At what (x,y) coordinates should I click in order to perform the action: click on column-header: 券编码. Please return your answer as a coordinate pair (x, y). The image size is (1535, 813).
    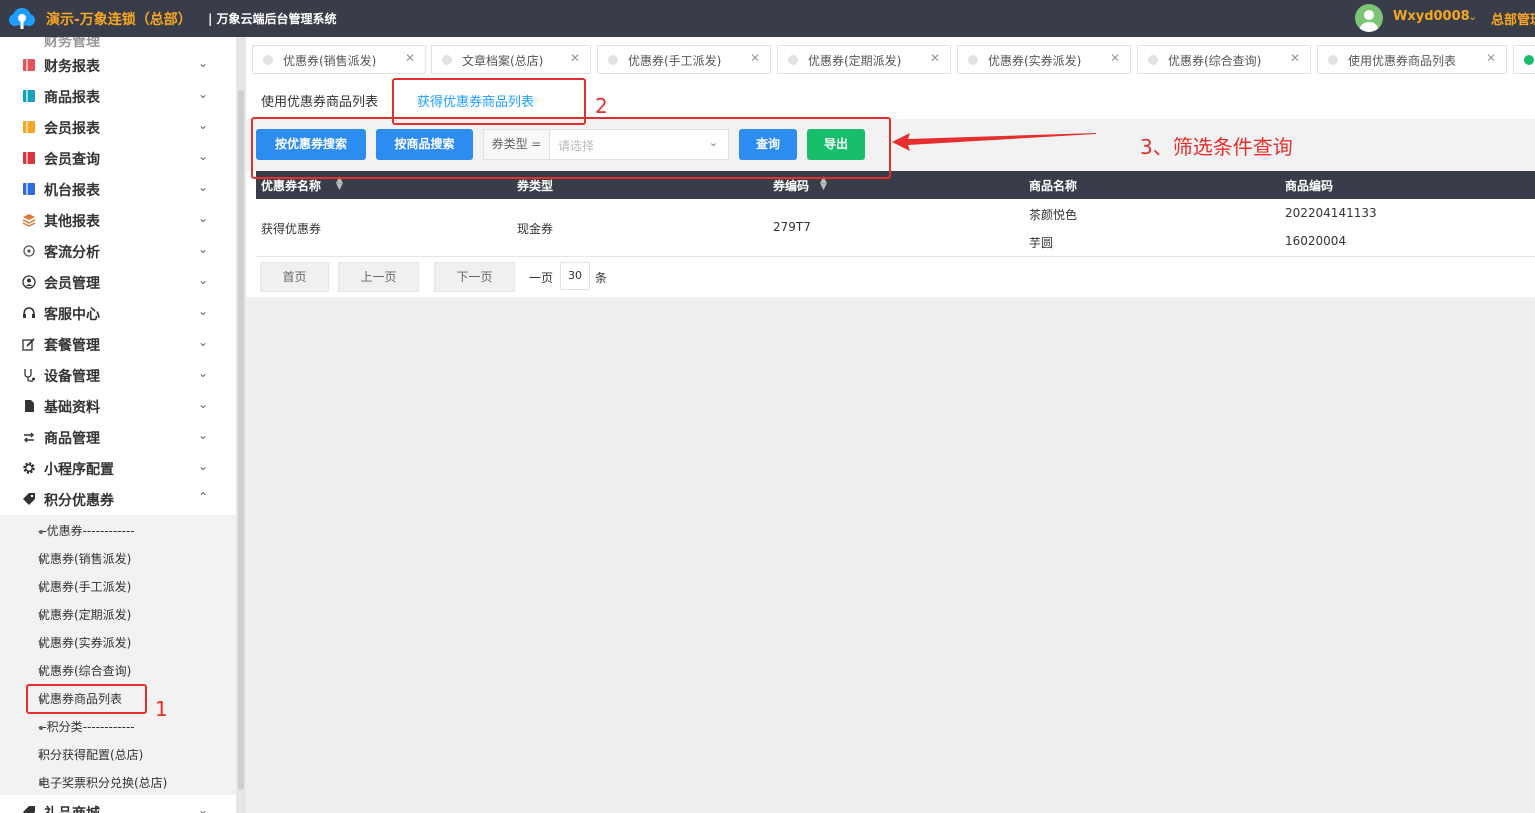
    Looking at the image, I should click on (791, 185).